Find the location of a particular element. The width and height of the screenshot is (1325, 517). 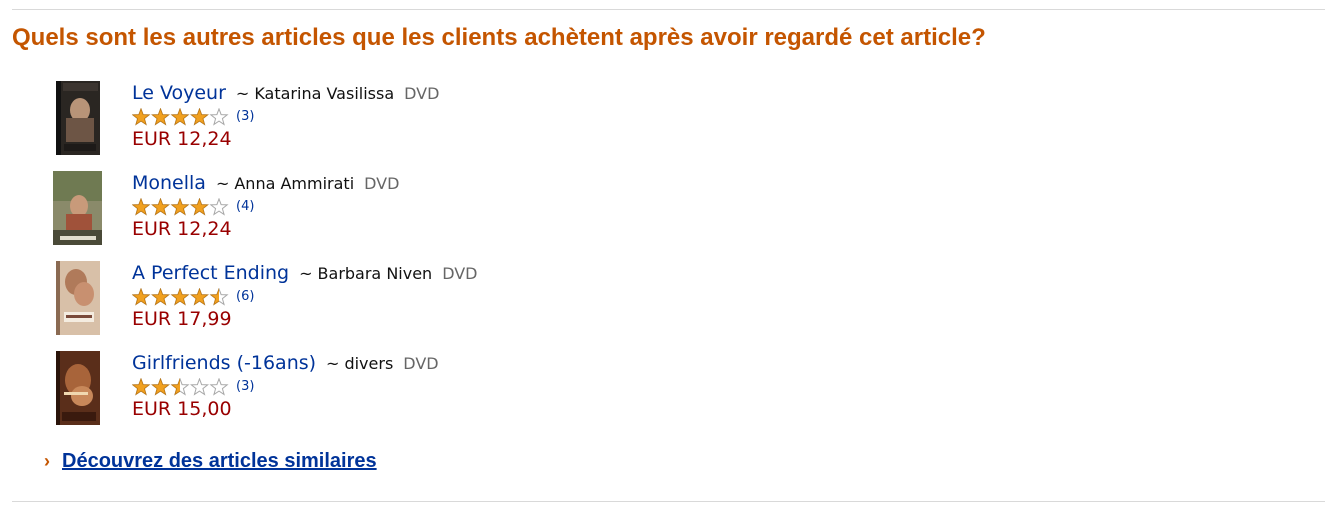

product-author: Katarina Vasilissa is located at coordinates (324, 93).